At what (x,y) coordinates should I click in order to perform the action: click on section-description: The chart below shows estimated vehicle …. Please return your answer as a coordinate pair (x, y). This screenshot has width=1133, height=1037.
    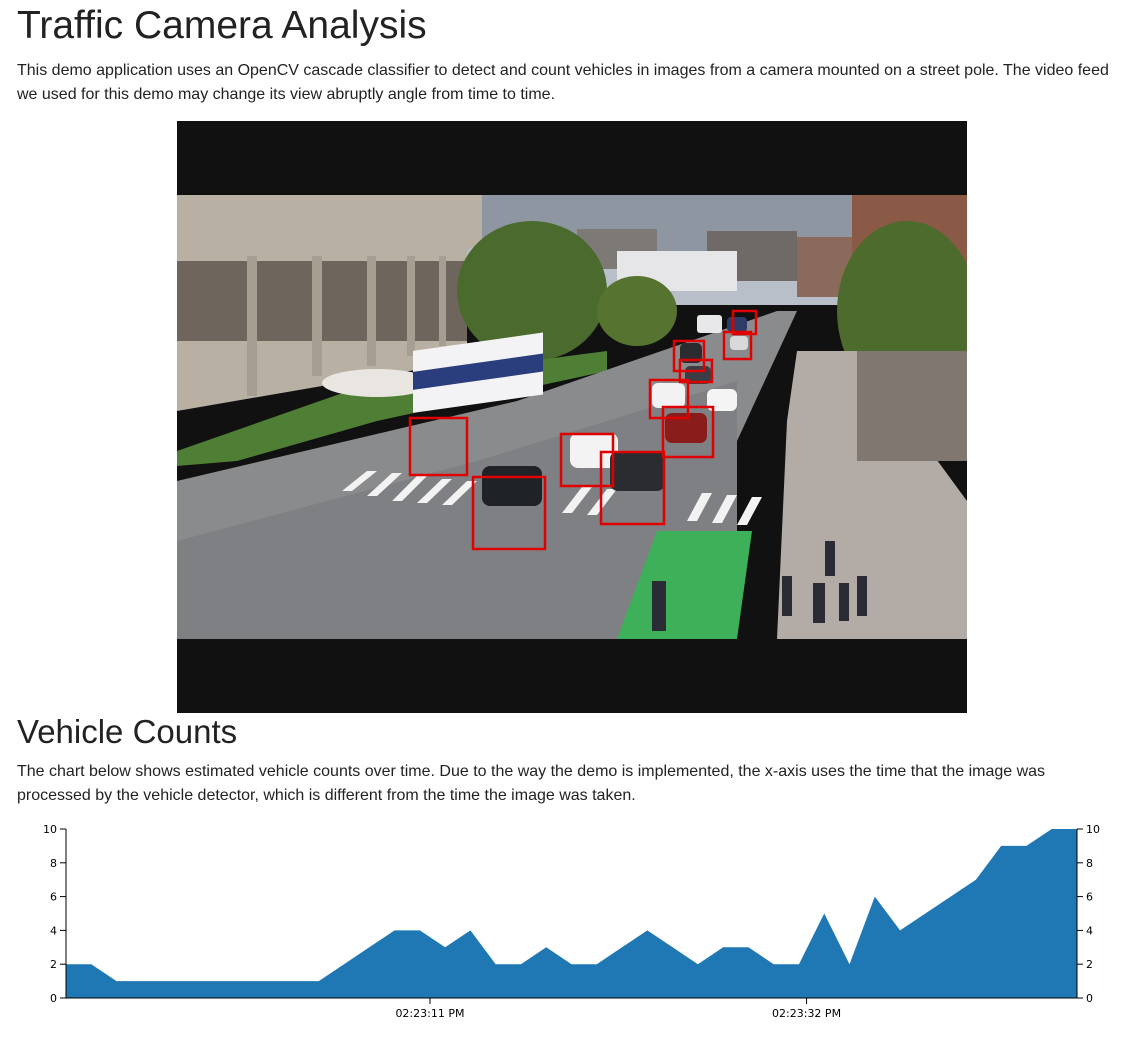
    Looking at the image, I should click on (531, 783).